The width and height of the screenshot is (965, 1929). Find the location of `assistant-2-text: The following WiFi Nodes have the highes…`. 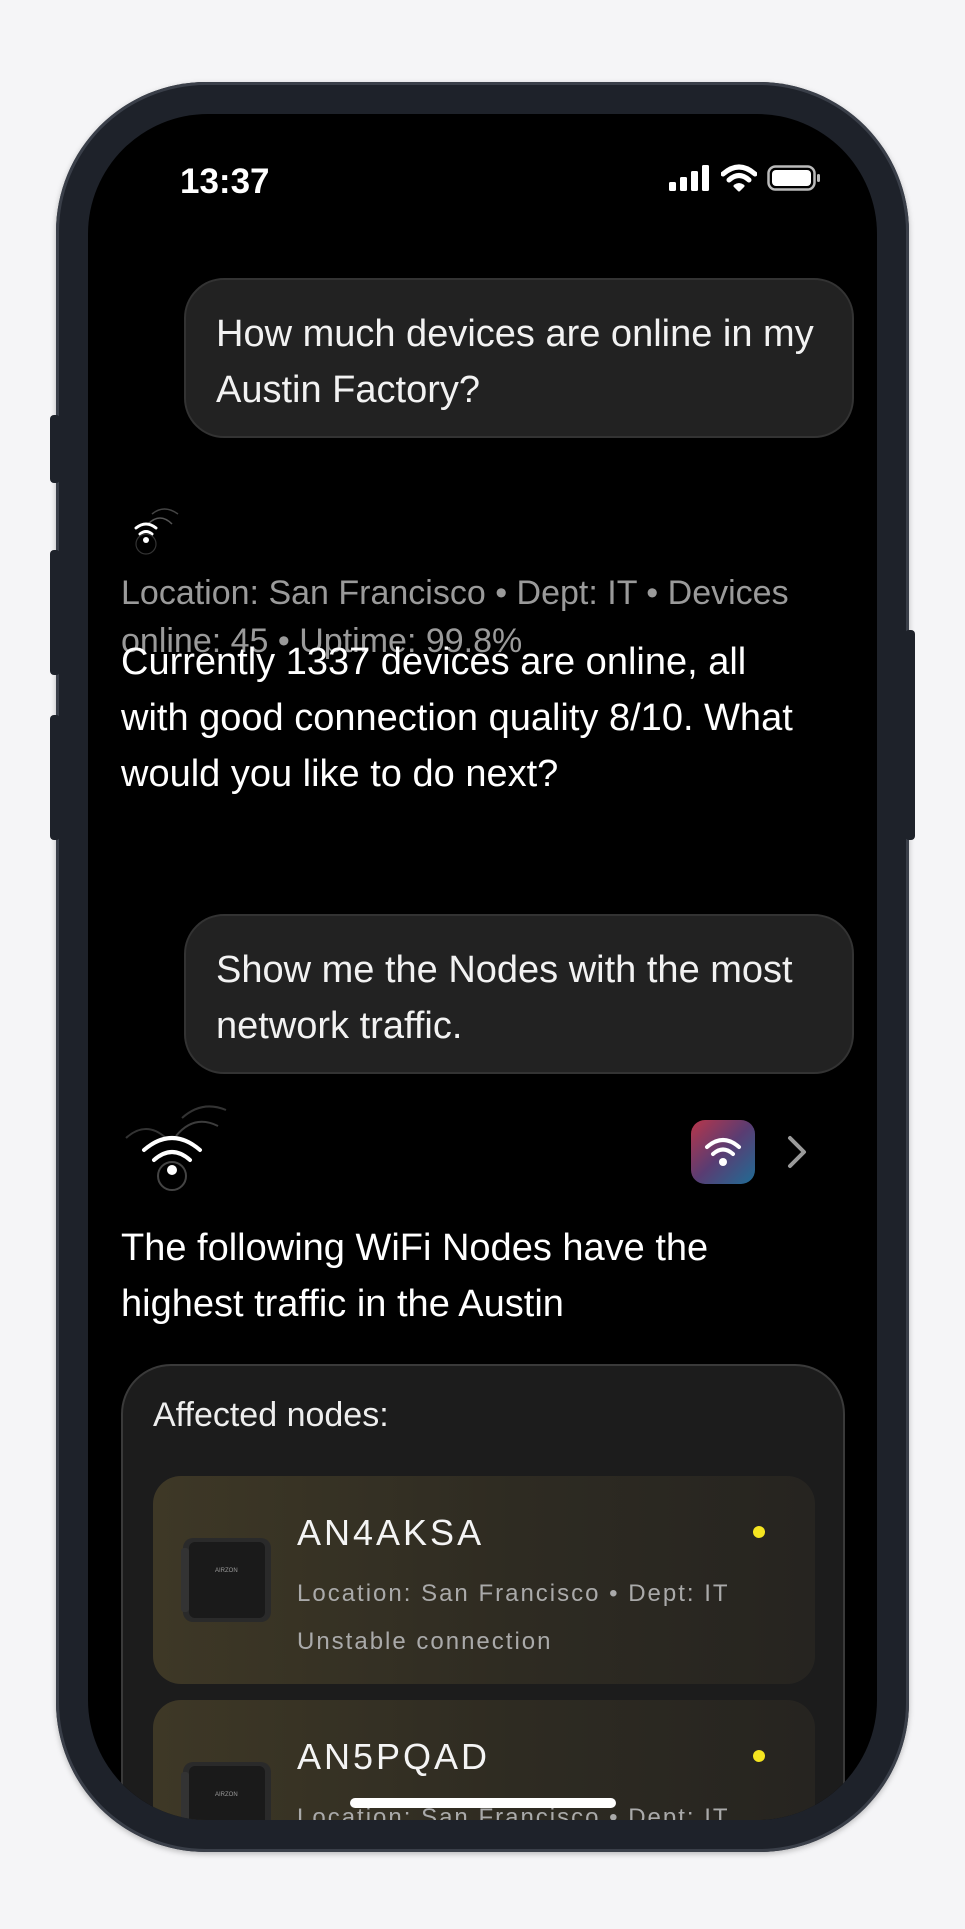

assistant-2-text: The following WiFi Nodes have the highes… is located at coordinates (415, 1276).